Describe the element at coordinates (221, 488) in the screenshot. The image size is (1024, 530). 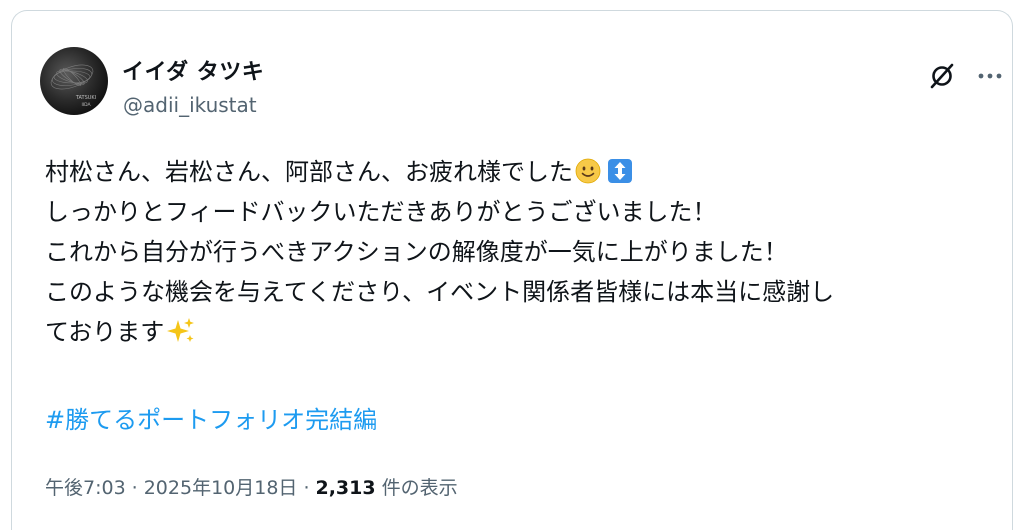
I see `tweet-date: 2025年10月18日` at that location.